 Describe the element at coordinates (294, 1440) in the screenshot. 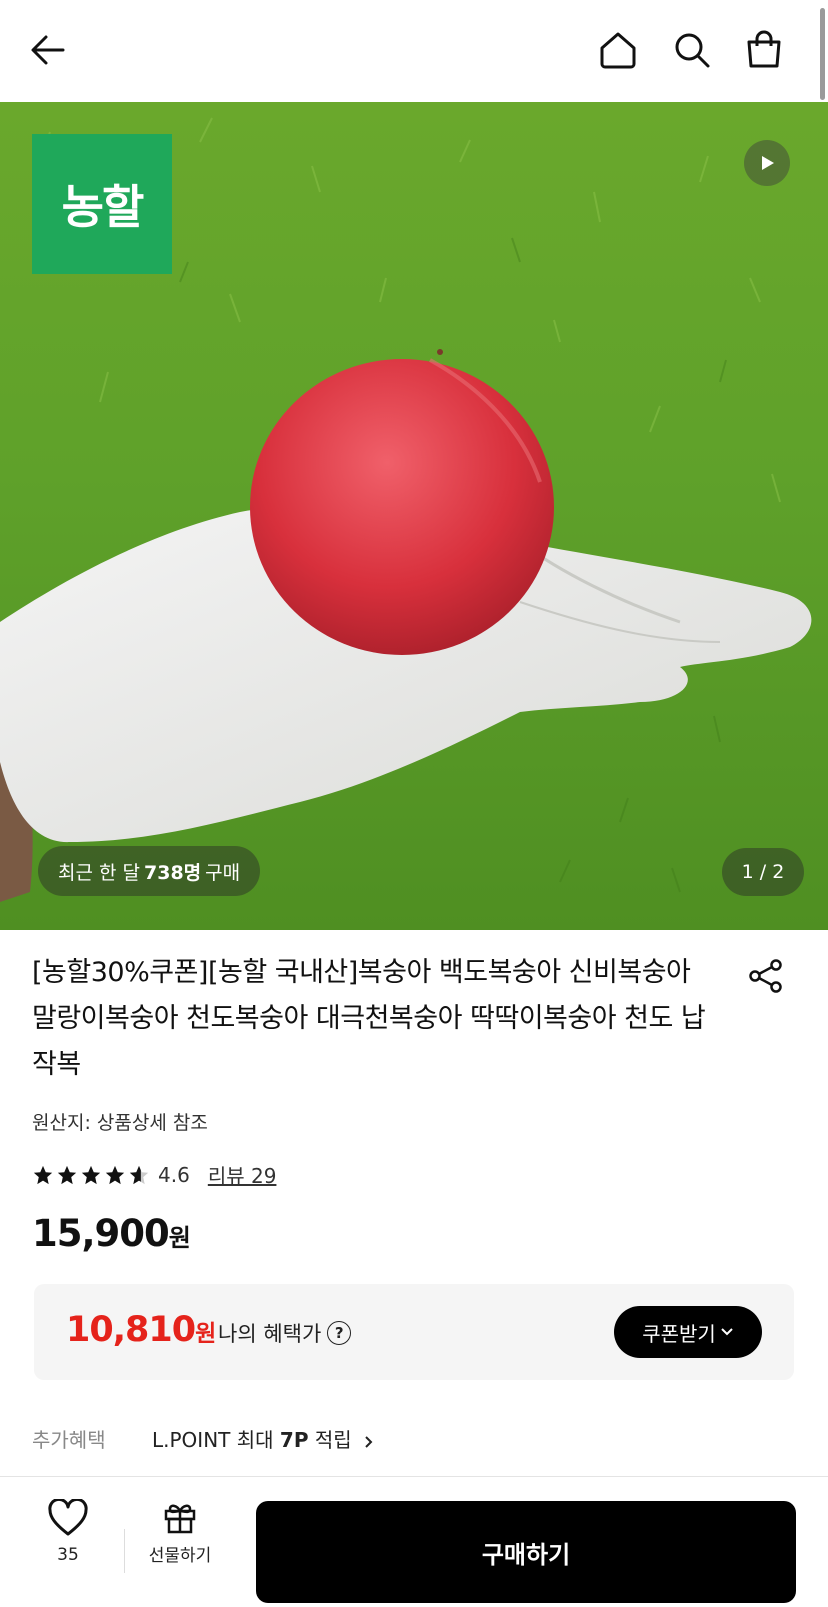

I see `lpoint-points: 7P` at that location.